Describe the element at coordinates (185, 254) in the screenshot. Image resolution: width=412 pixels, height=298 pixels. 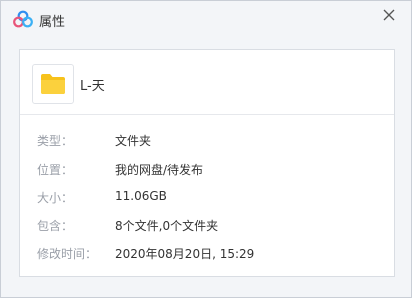
I see `property-value: 2020年08月20日, 15:29` at that location.